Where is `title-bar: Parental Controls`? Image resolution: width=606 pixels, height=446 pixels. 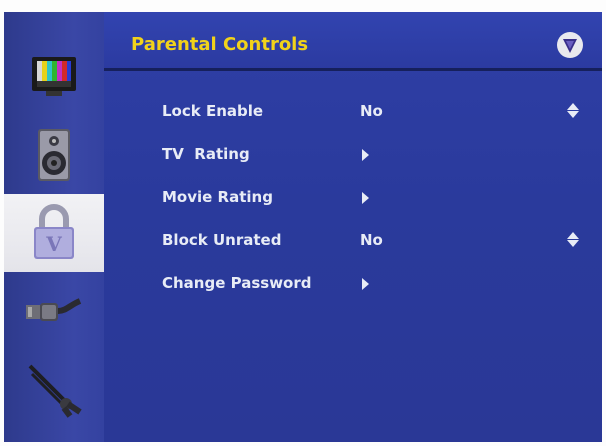
title-bar: Parental Controls is located at coordinates (353, 41).